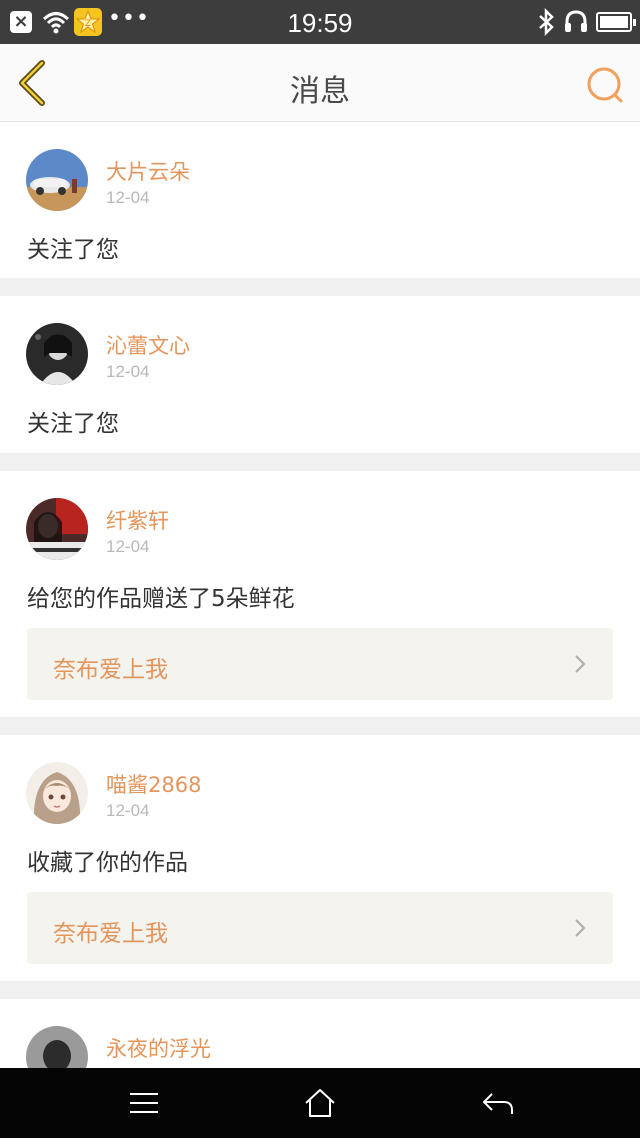  What do you see at coordinates (320, 200) in the screenshot?
I see `message-card: 大片云朵 12-04 关注了您` at bounding box center [320, 200].